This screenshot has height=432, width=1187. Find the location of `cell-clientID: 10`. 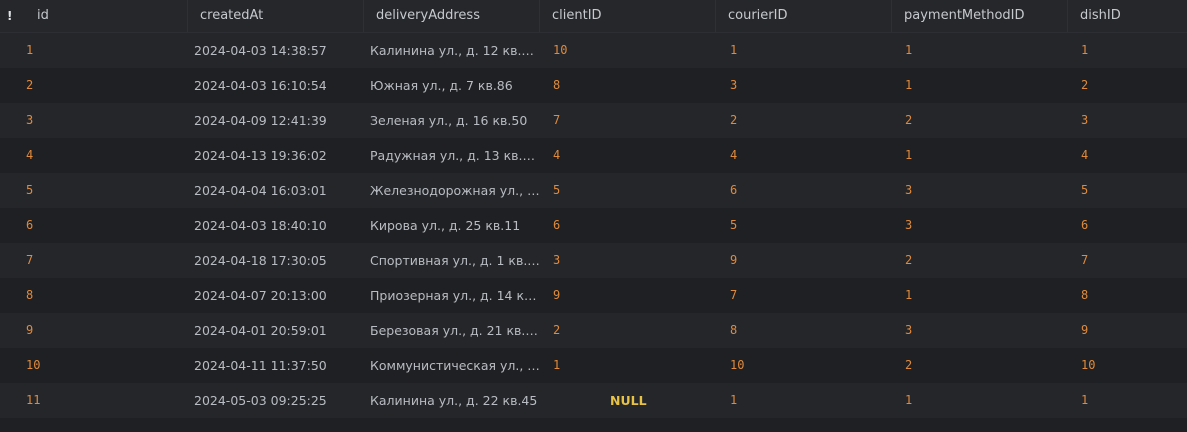

cell-clientID: 10 is located at coordinates (627, 50).